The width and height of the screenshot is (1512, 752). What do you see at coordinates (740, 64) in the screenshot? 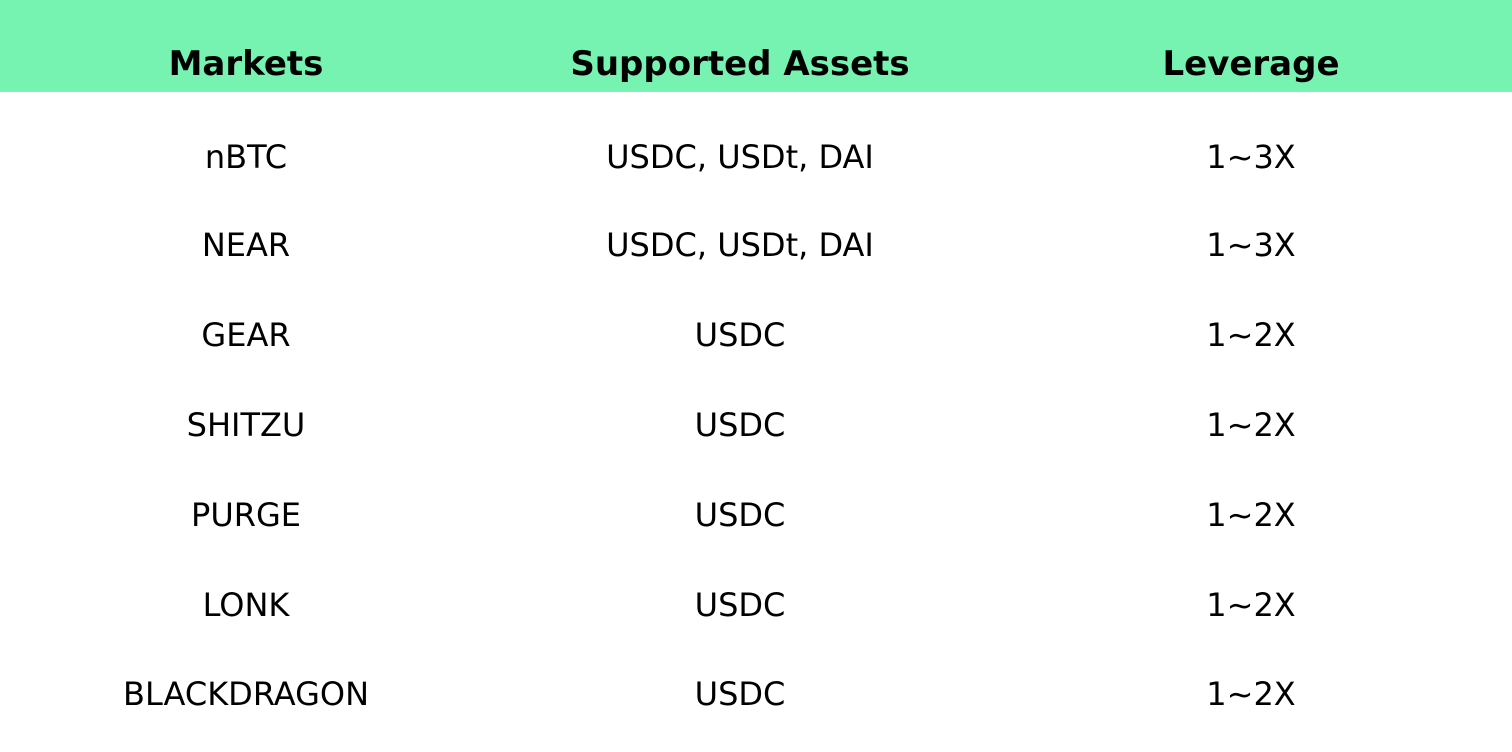
I see `header-supported-assets: Supported Assets` at bounding box center [740, 64].